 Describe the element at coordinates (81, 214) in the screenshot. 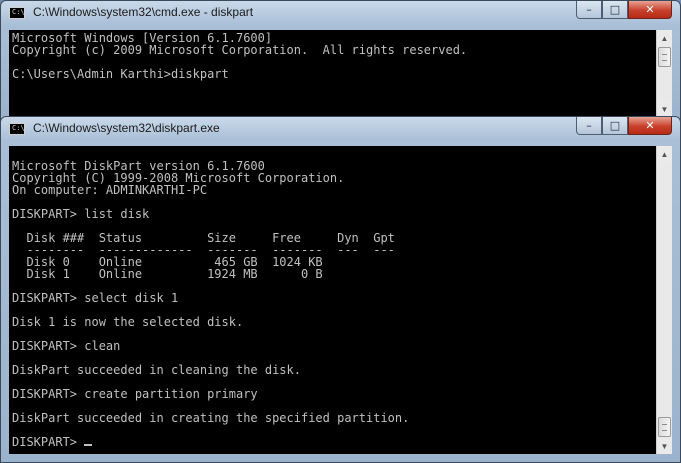

I see `console-line: DISKPART> list disk` at that location.